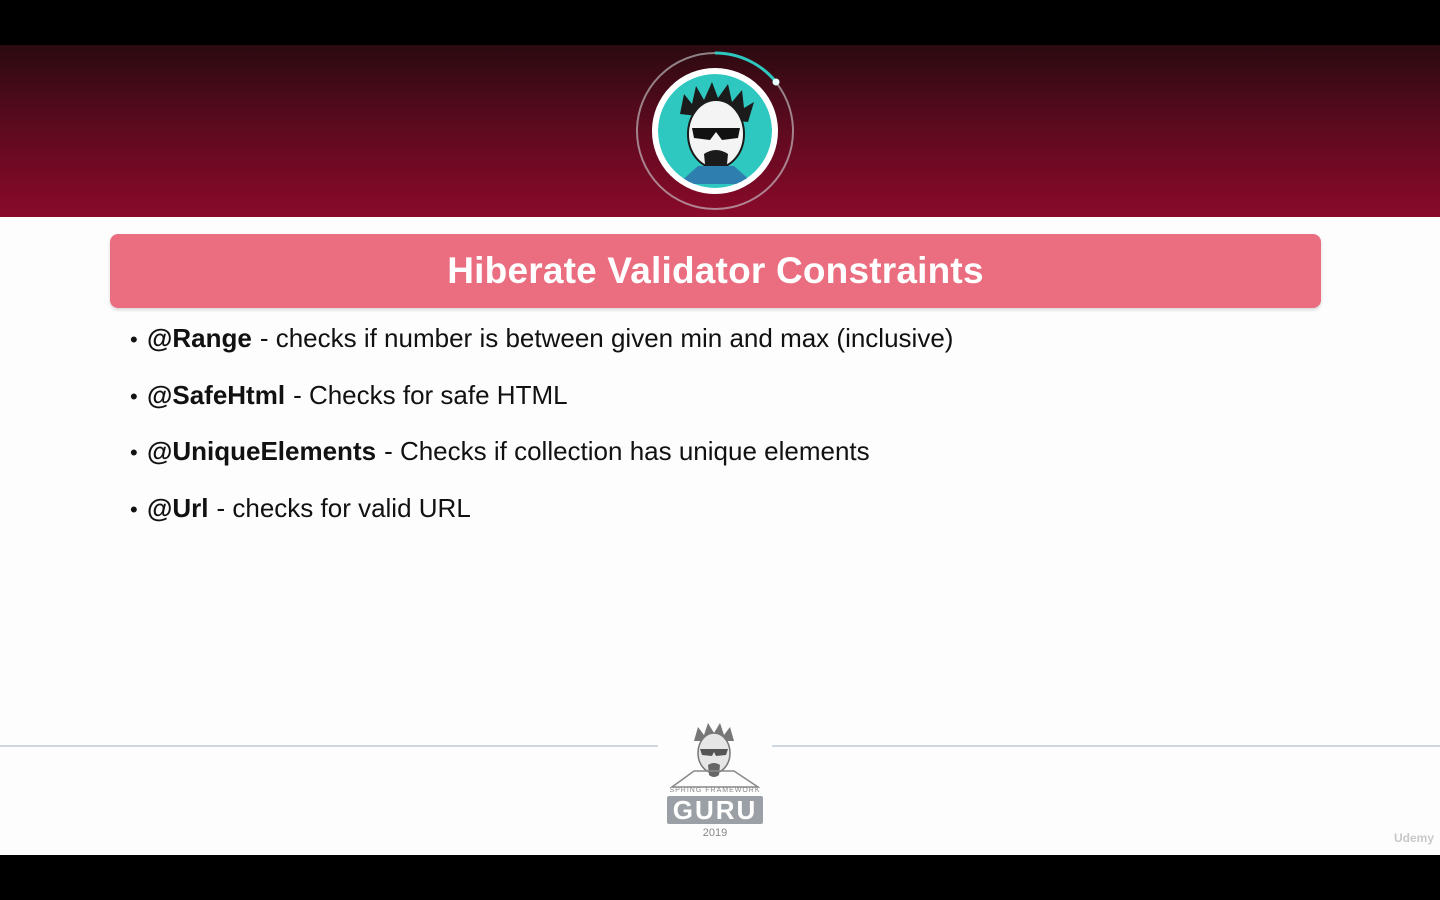  What do you see at coordinates (216, 394) in the screenshot?
I see `annotation-name: @SafeHtml` at bounding box center [216, 394].